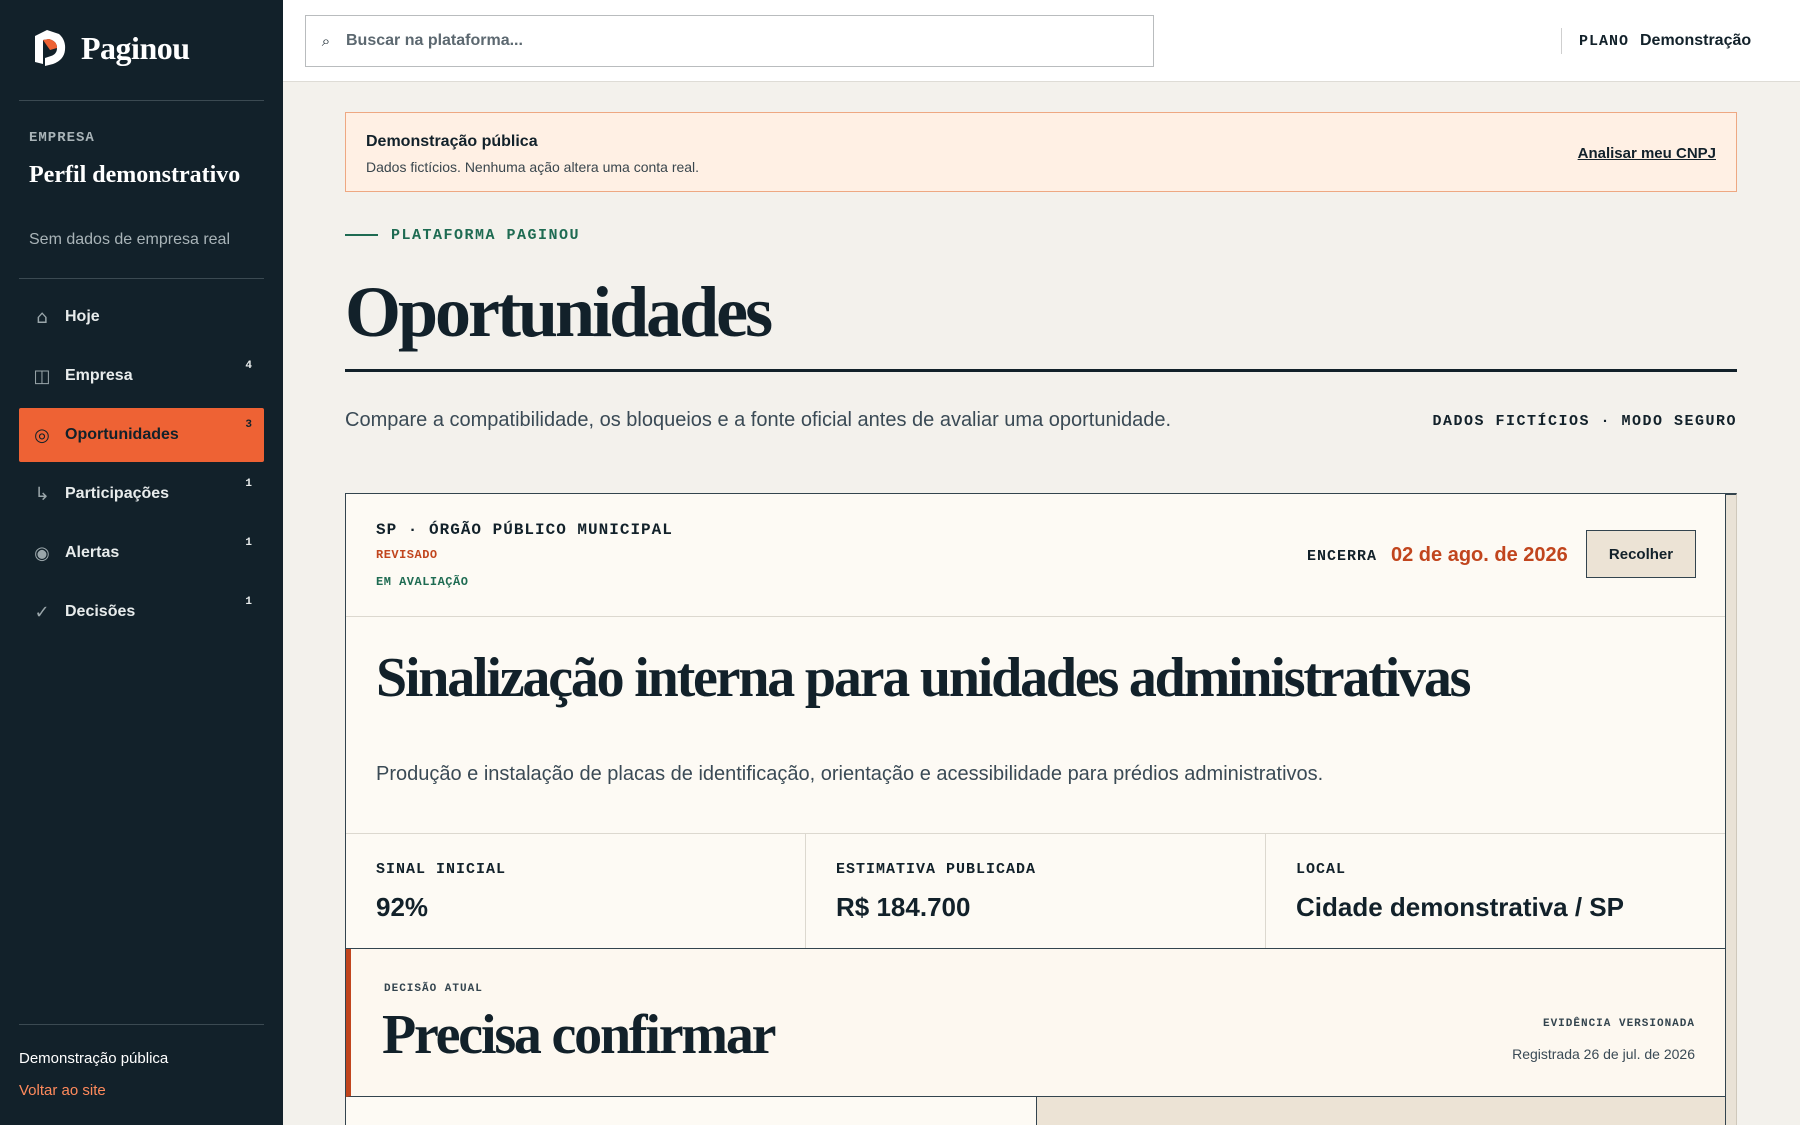 The height and width of the screenshot is (1125, 1800). What do you see at coordinates (1495, 891) in the screenshot?
I see `metric-location: LOCAL Cidade demonstrativa / SP` at bounding box center [1495, 891].